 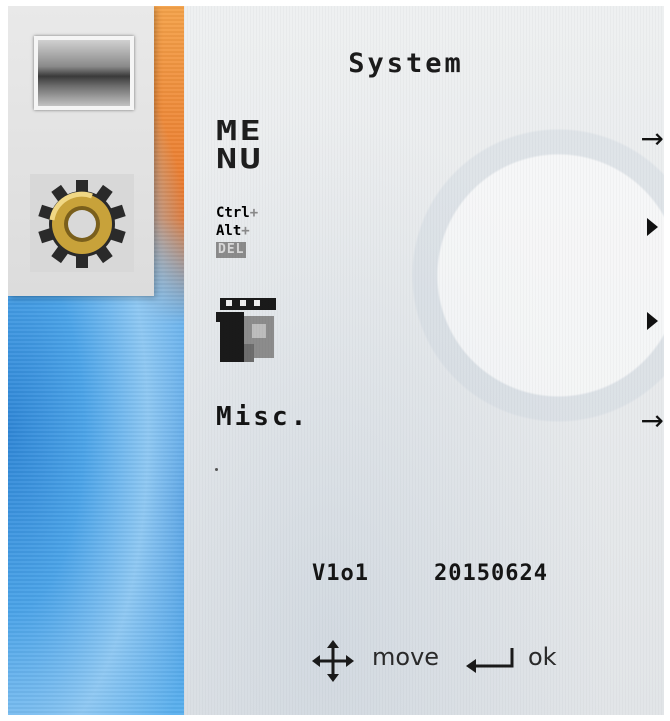 I want to click on alt-label: Alt, so click(x=229, y=231).